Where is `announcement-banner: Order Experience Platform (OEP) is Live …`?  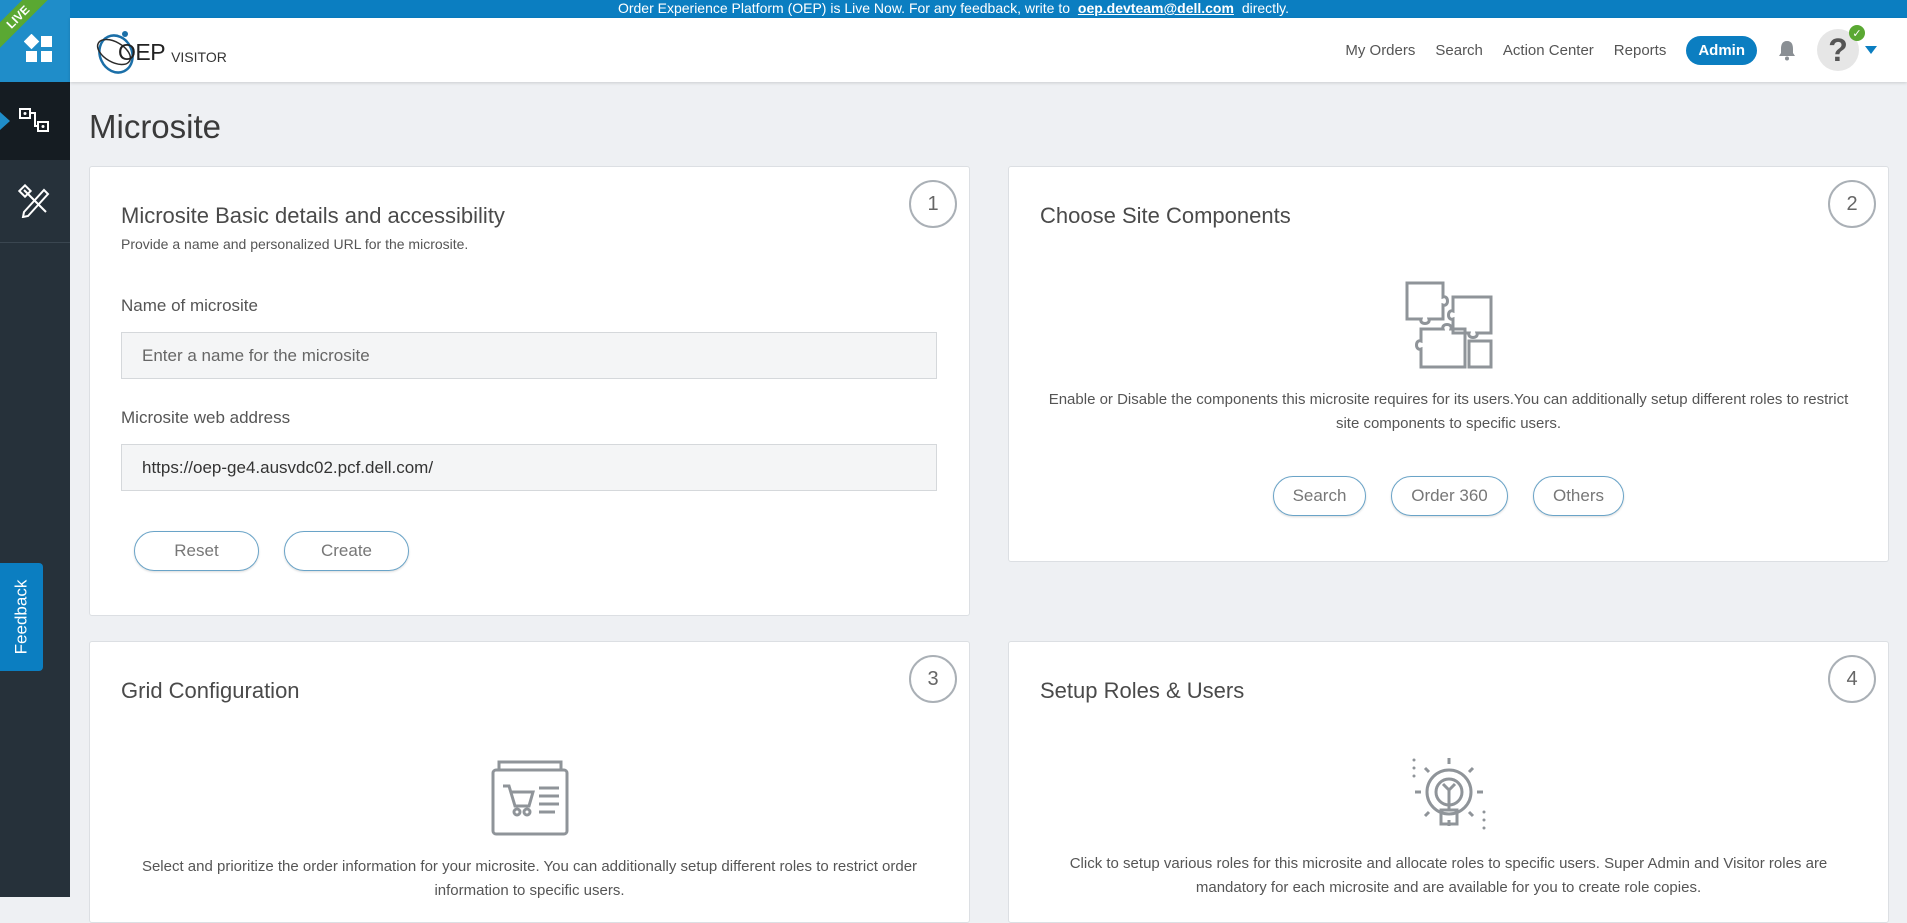
announcement-banner: Order Experience Platform (OEP) is Live … is located at coordinates (953, 9).